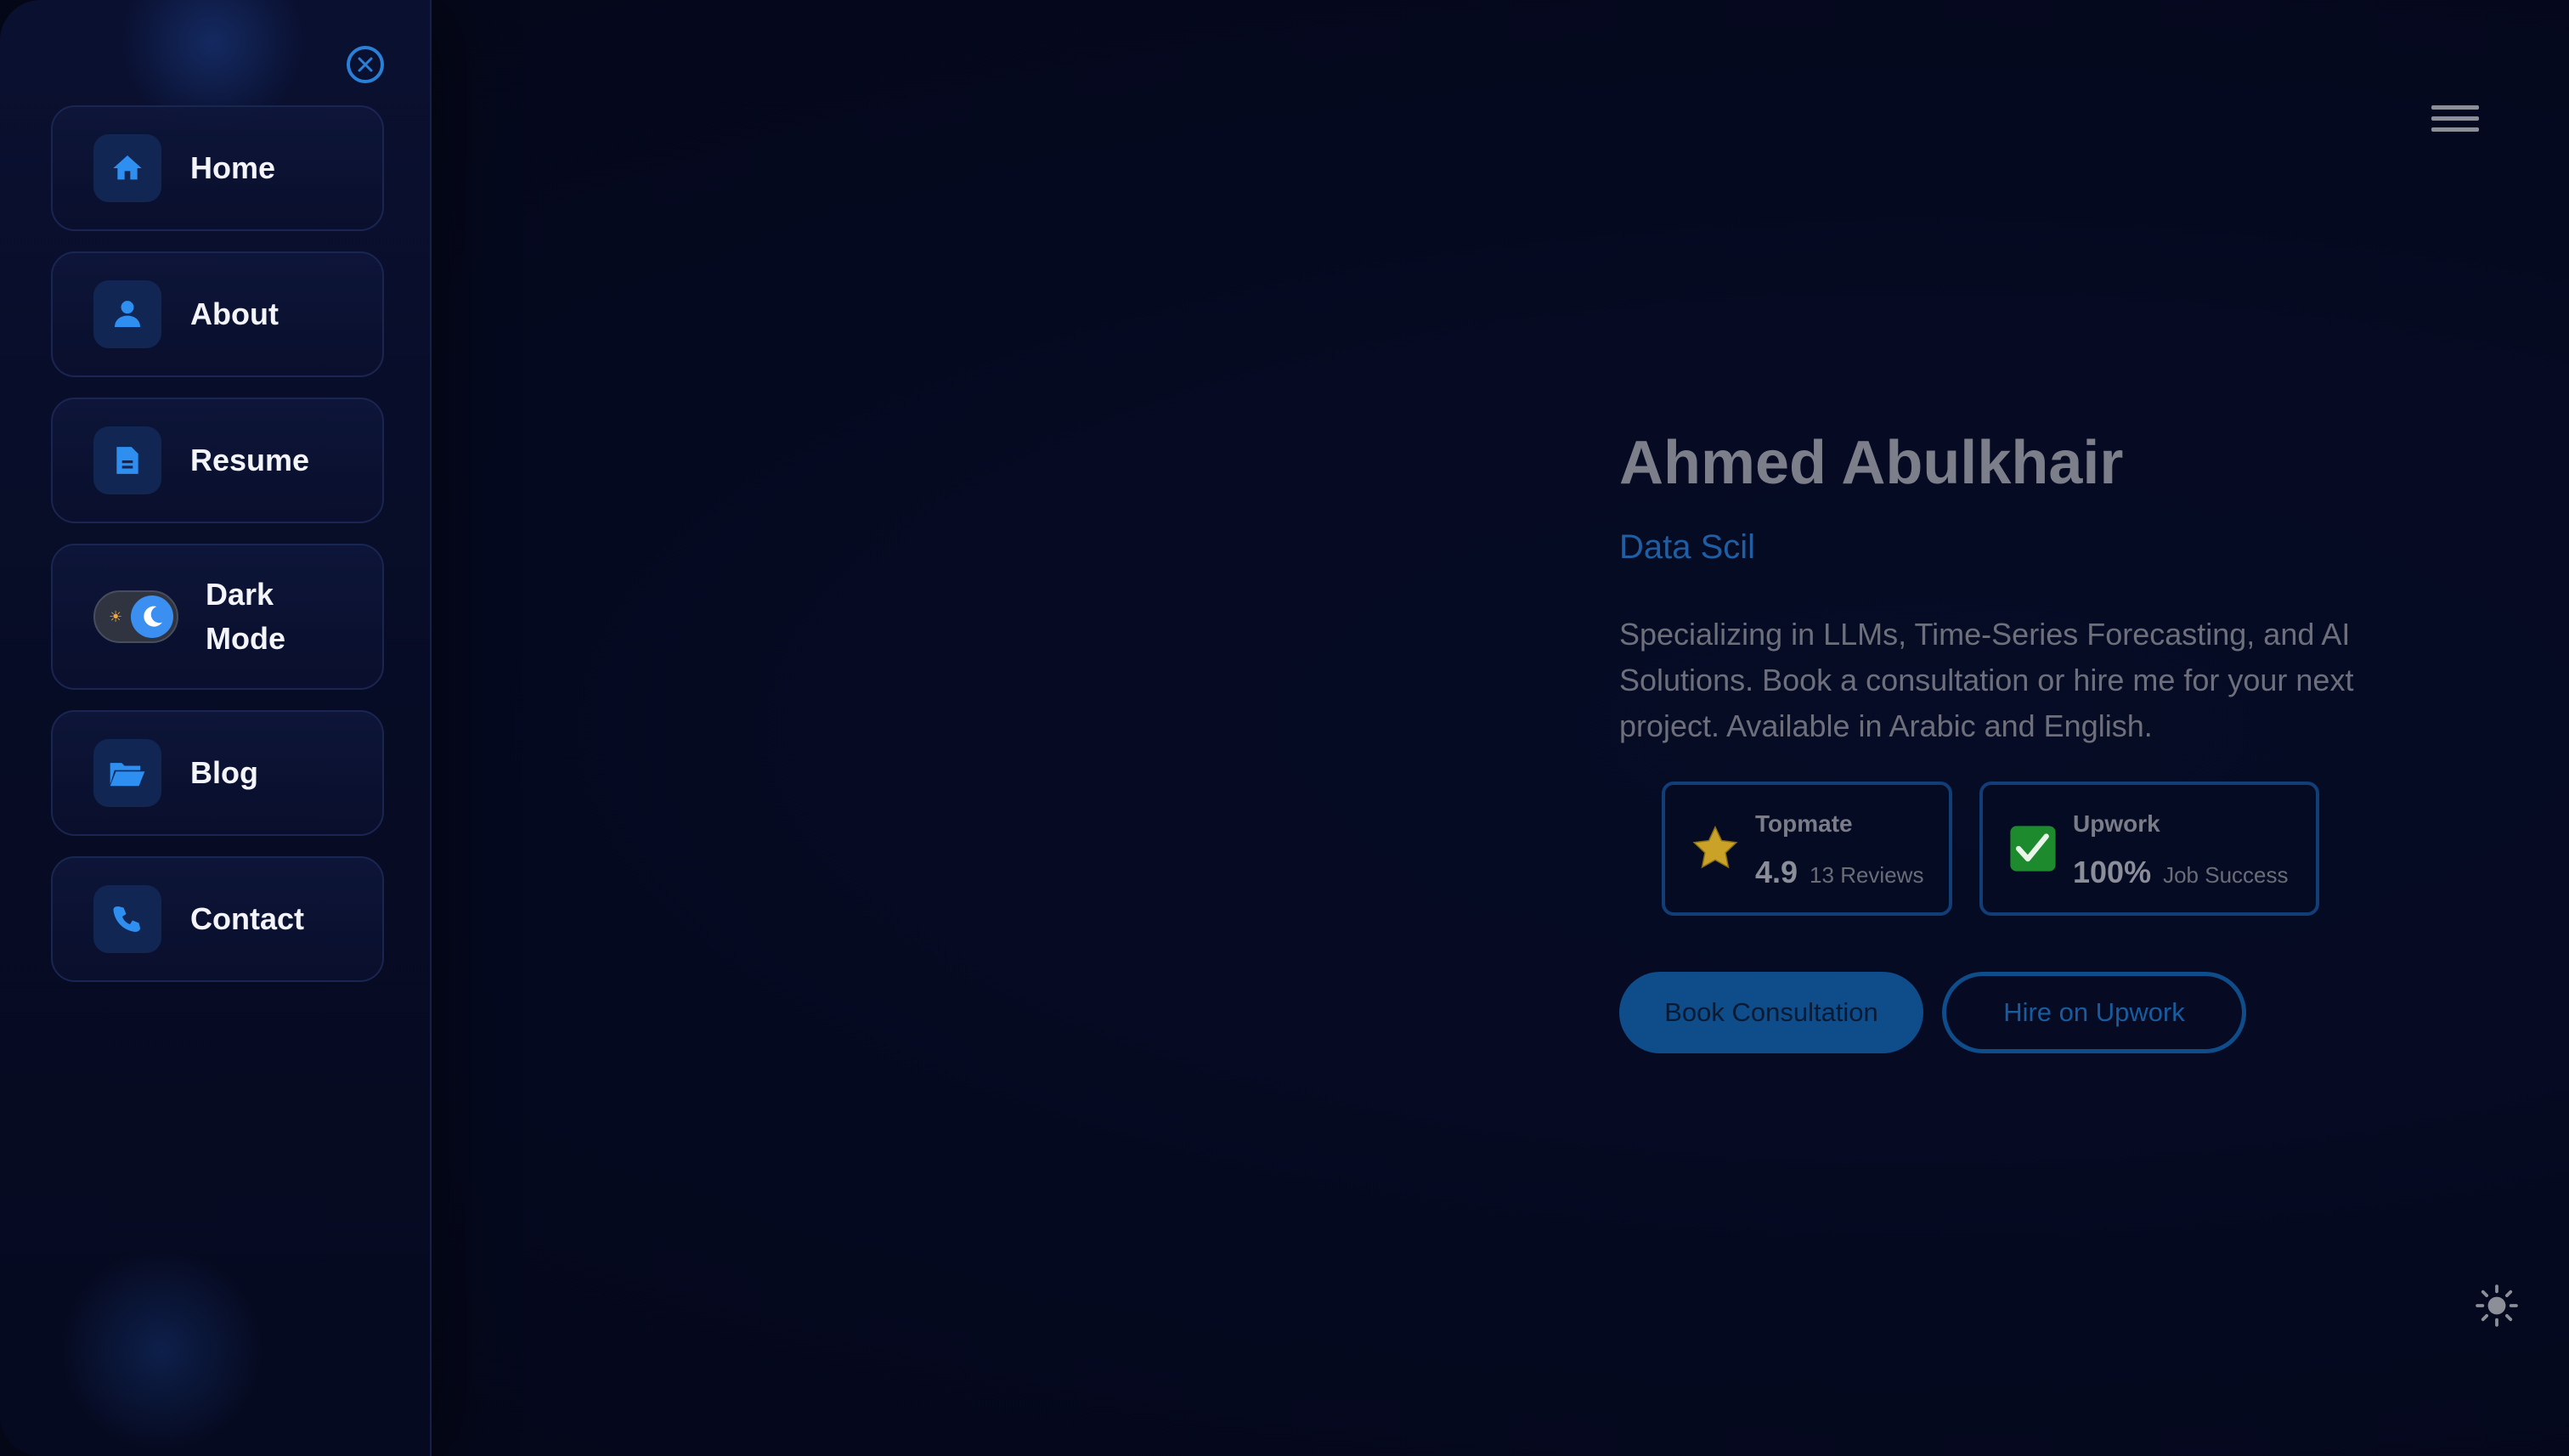 This screenshot has width=2569, height=1456. I want to click on sidebar-item-dark-mode: ☀ Dark Mode, so click(217, 617).